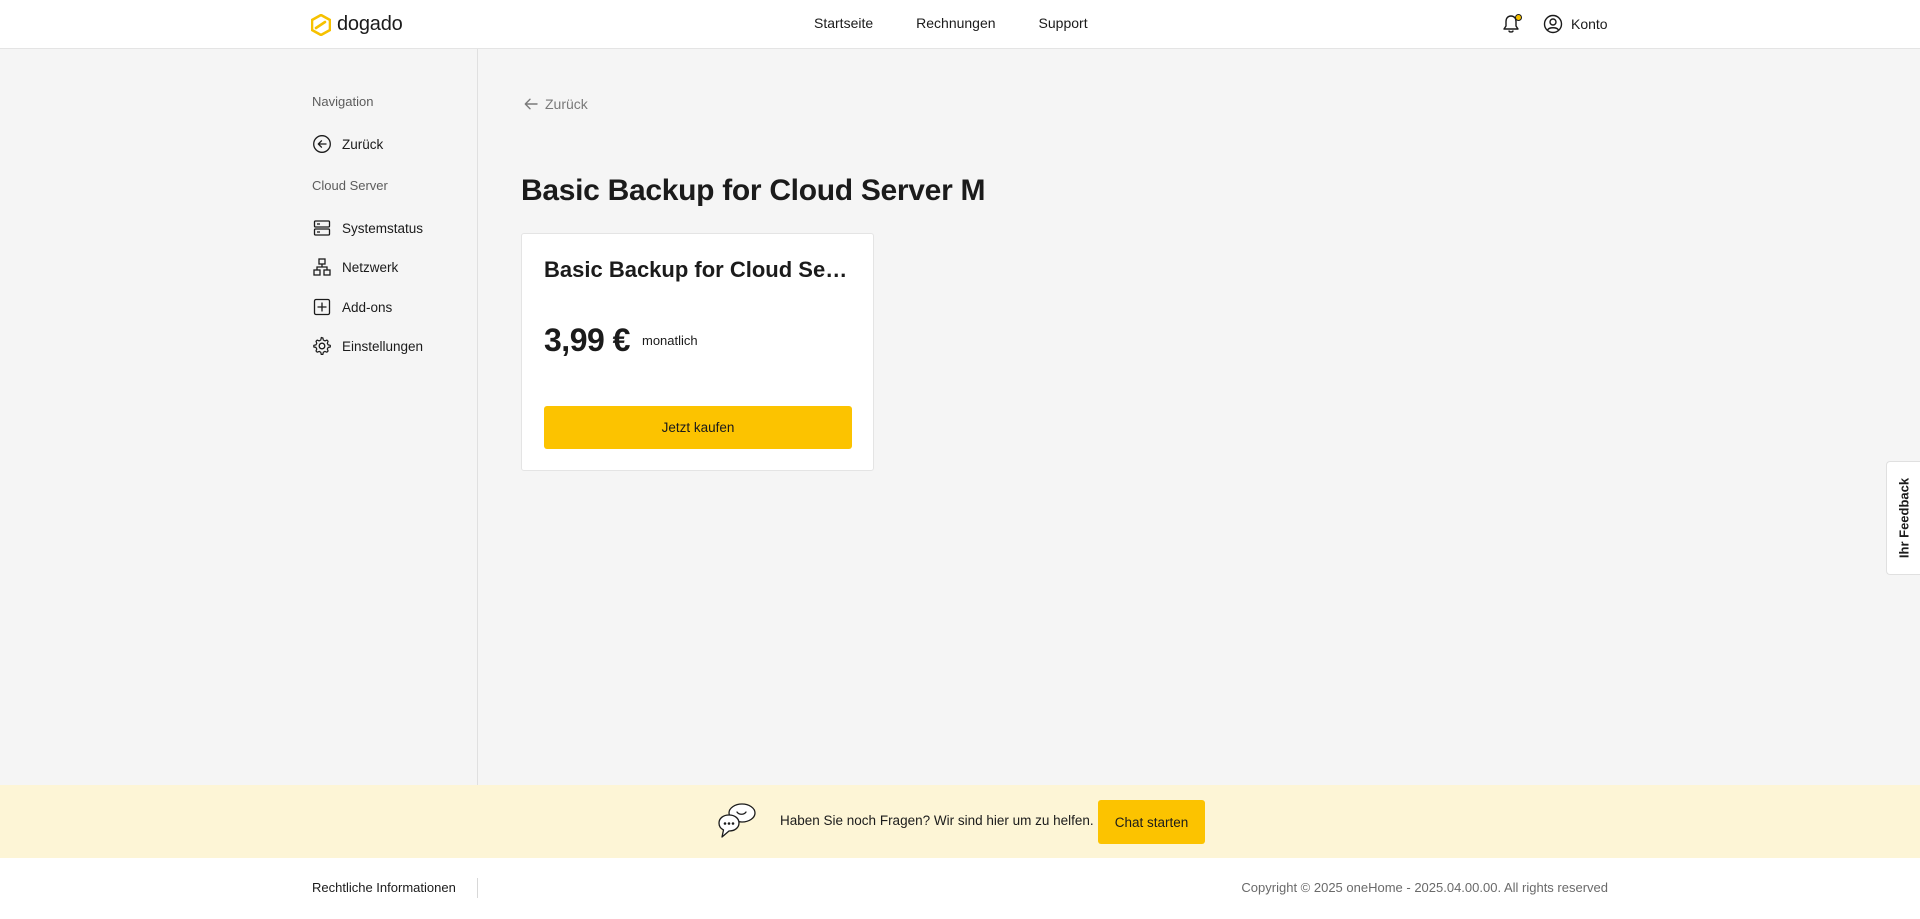  What do you see at coordinates (1063, 23) in the screenshot?
I see `nav-support: Support` at bounding box center [1063, 23].